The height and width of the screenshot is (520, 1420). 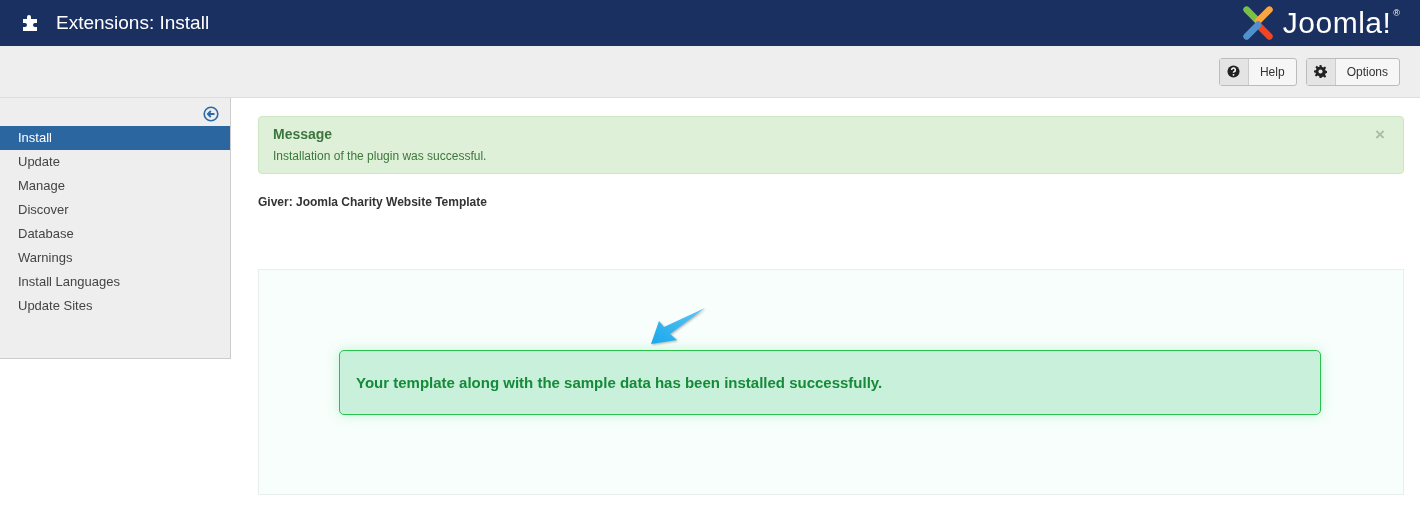 What do you see at coordinates (115, 234) in the screenshot?
I see `sidebar-item: Database` at bounding box center [115, 234].